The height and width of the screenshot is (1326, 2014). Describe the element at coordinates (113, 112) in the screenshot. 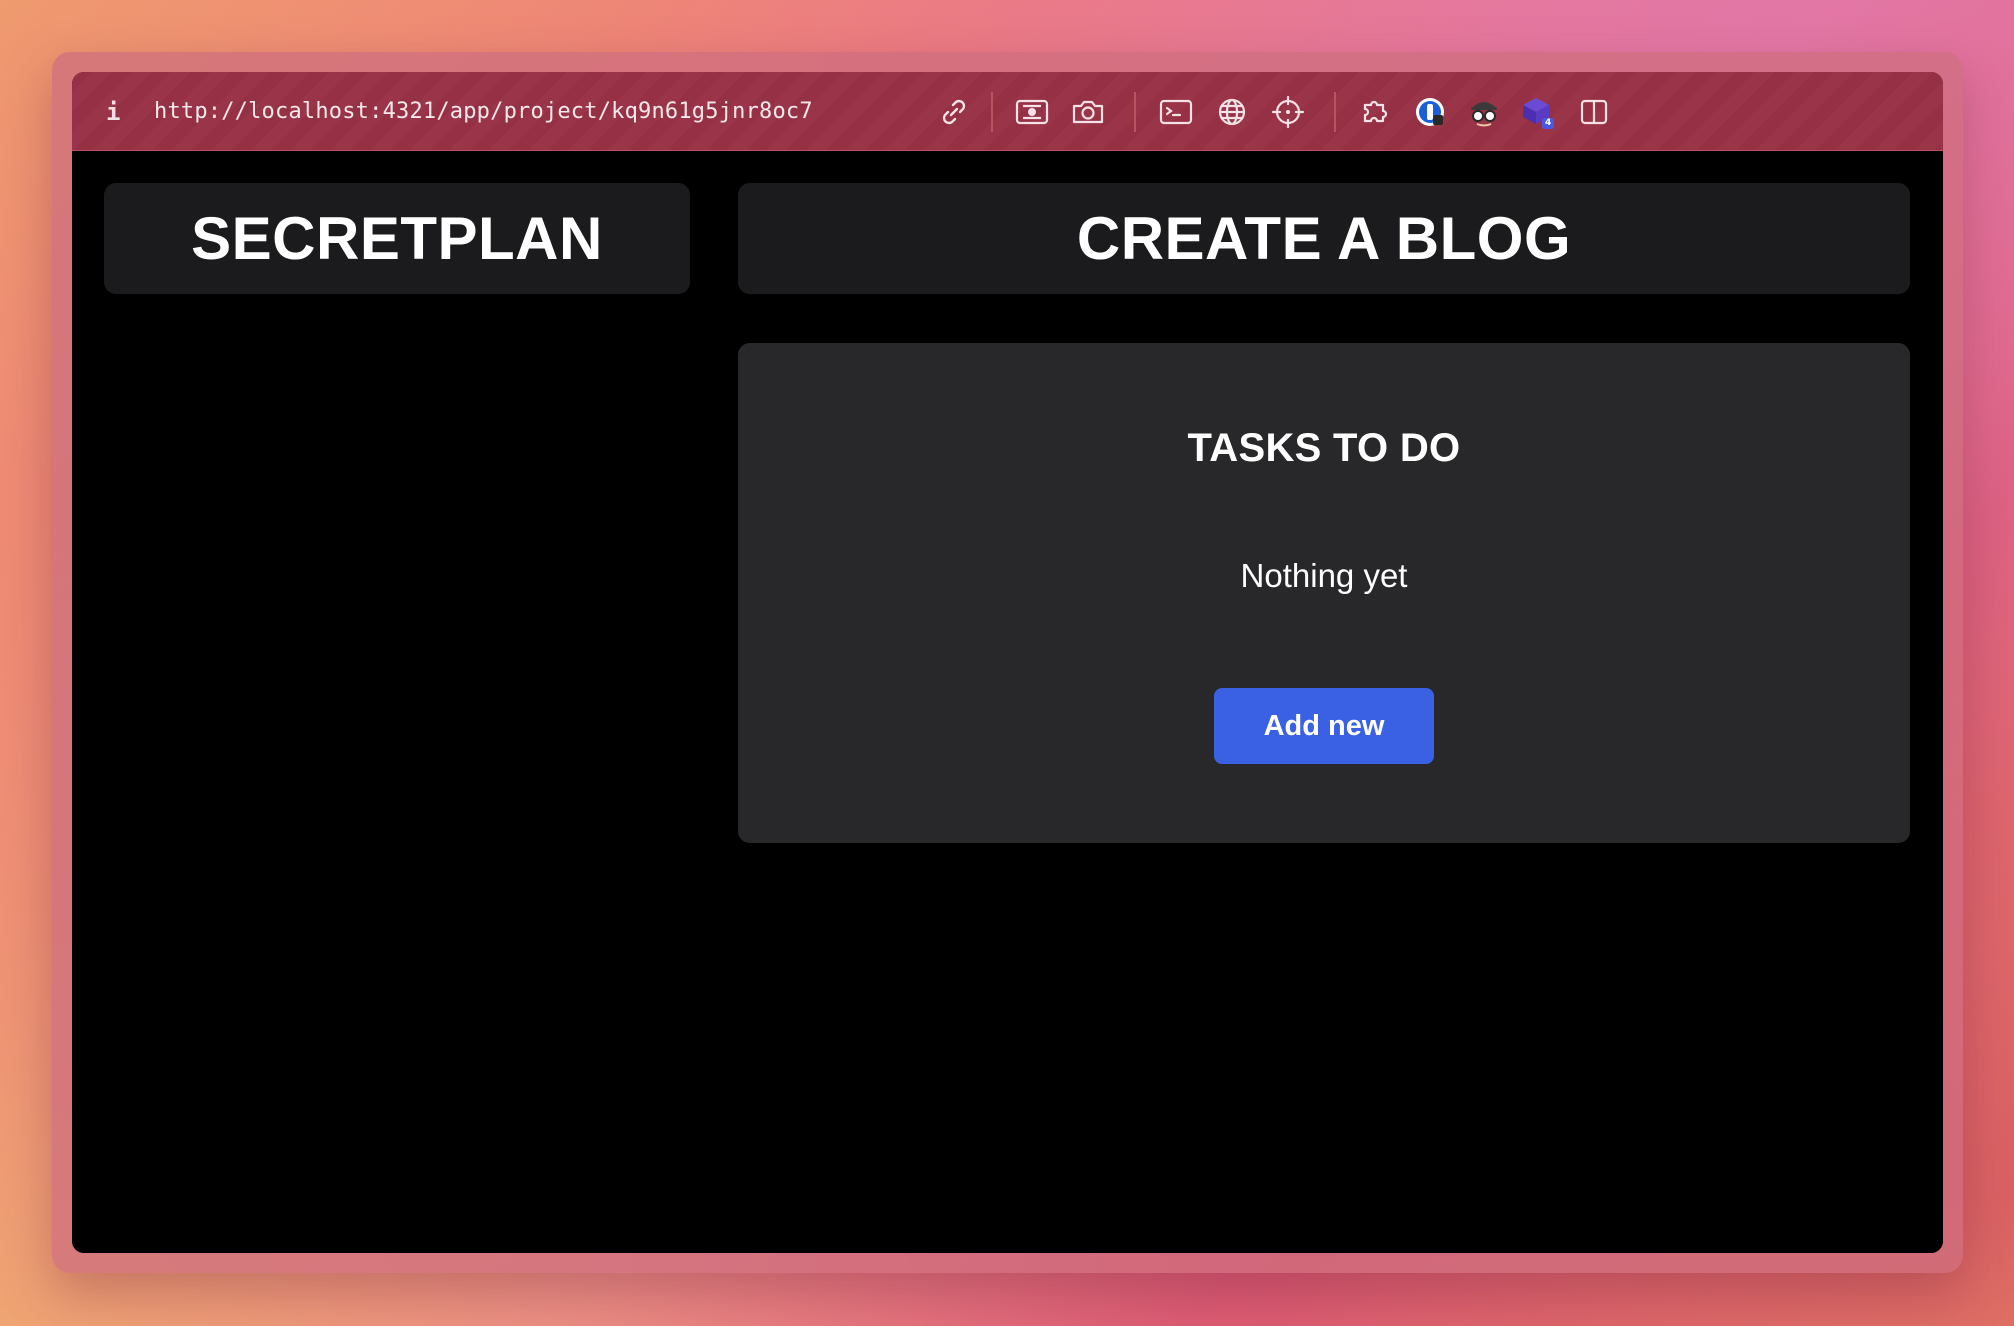

I see `site-info-icon: i` at that location.